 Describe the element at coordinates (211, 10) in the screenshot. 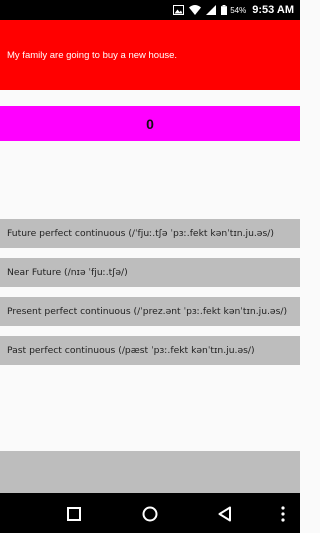

I see `signal-icon` at that location.